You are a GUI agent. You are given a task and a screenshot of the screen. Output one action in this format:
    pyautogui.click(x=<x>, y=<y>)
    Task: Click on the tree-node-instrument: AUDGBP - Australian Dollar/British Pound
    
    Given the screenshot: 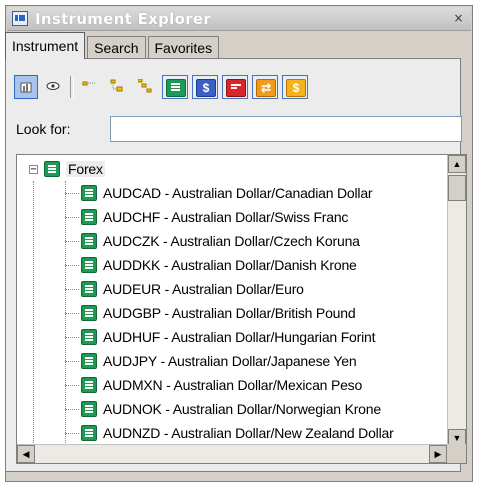 What is the action you would take?
    pyautogui.click(x=210, y=313)
    